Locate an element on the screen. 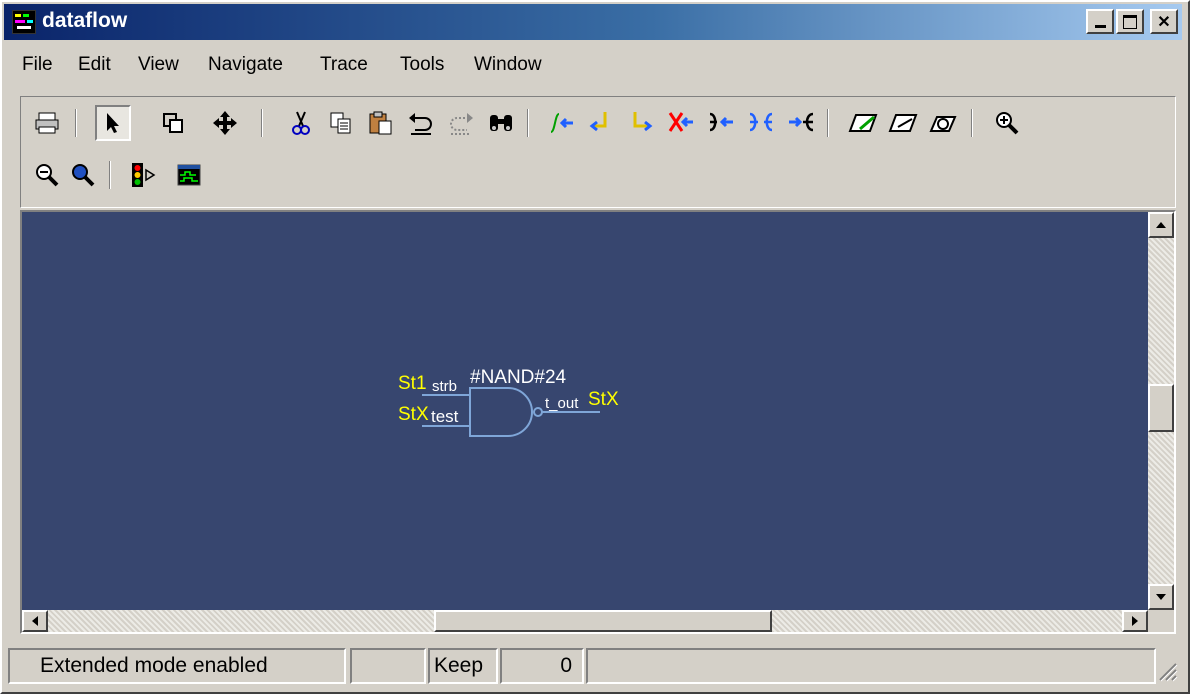  arrow-left-icon is located at coordinates (35, 621).